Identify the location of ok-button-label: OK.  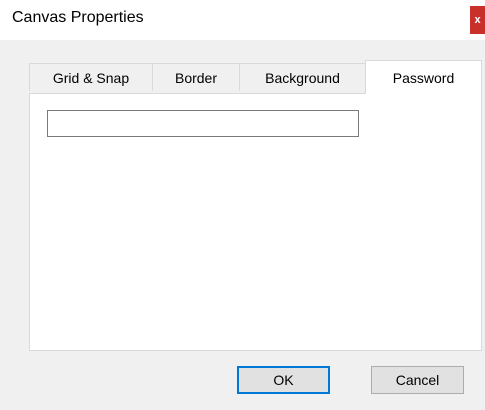
(283, 380).